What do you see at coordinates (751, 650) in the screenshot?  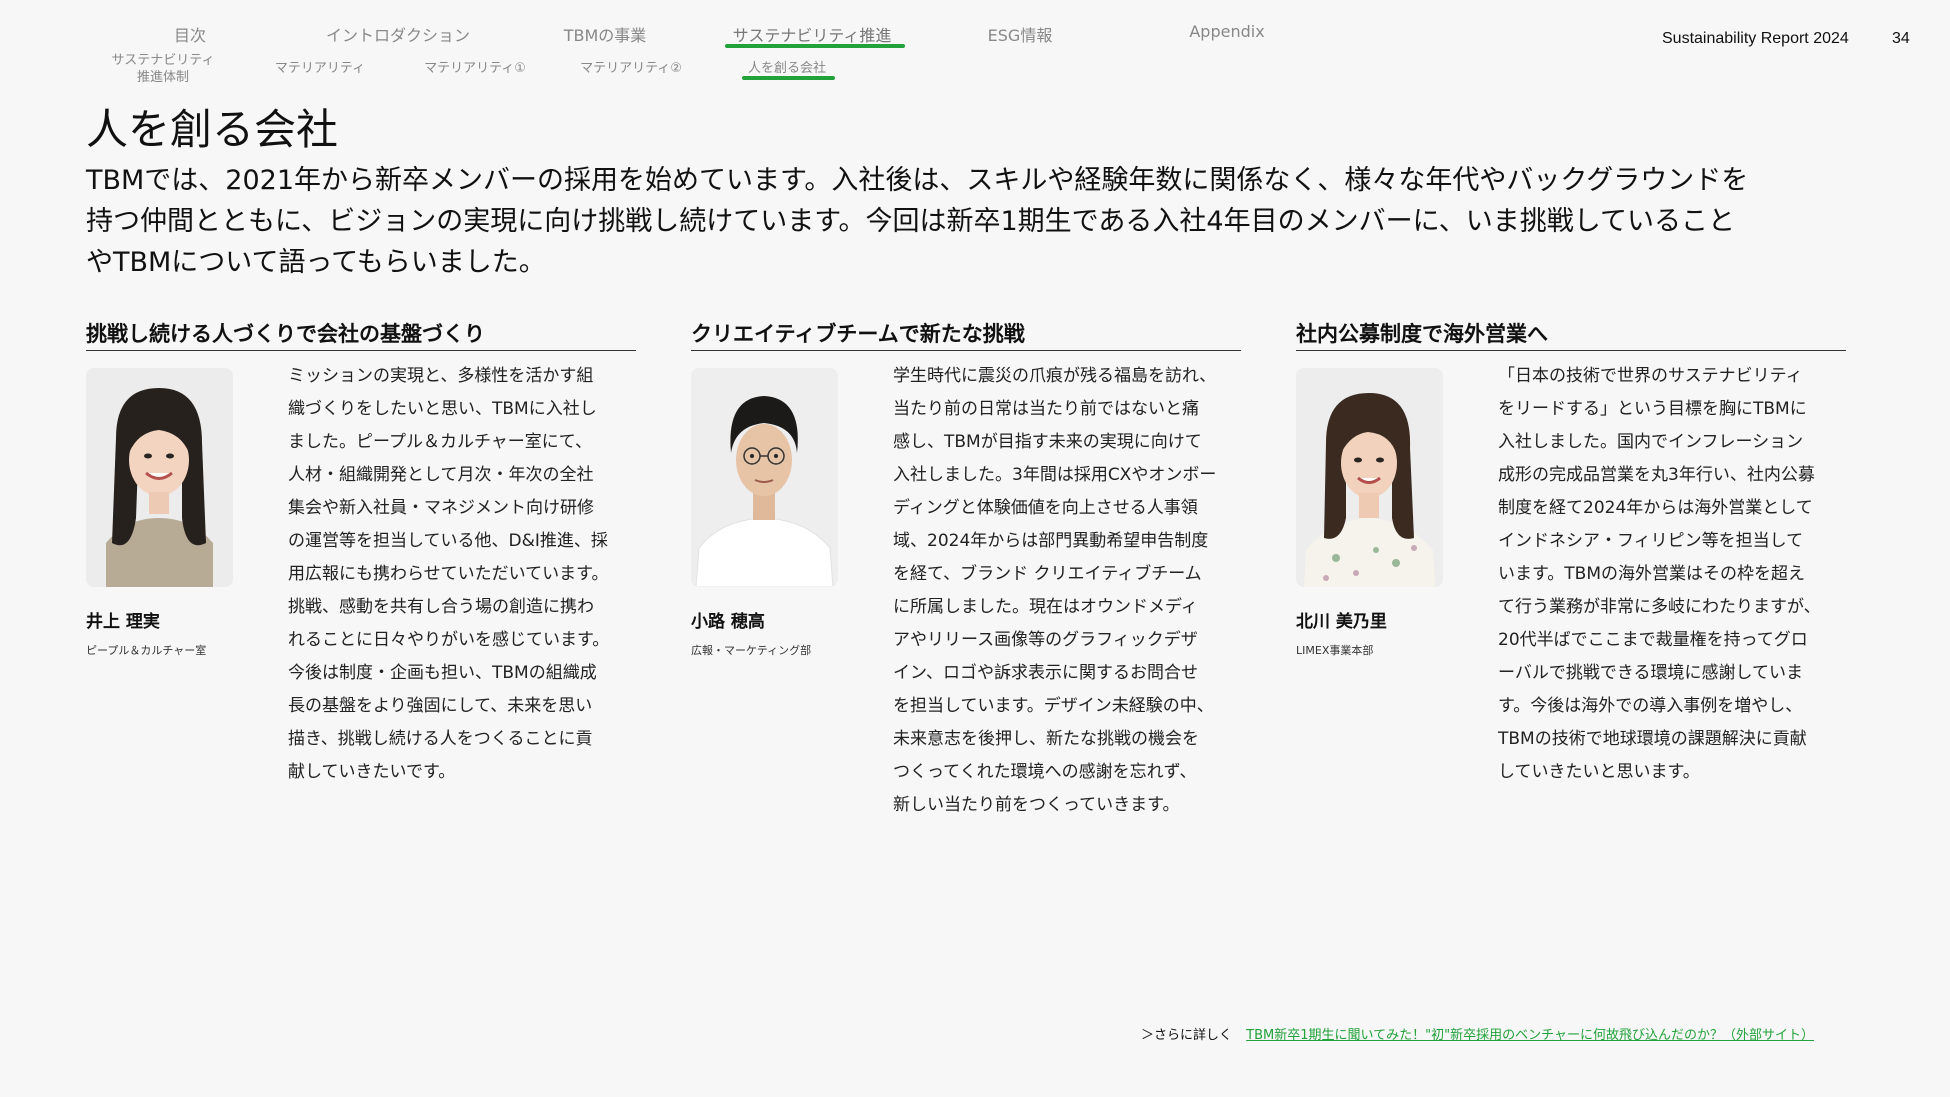 I see `person-department: 広報・マーケティング部` at bounding box center [751, 650].